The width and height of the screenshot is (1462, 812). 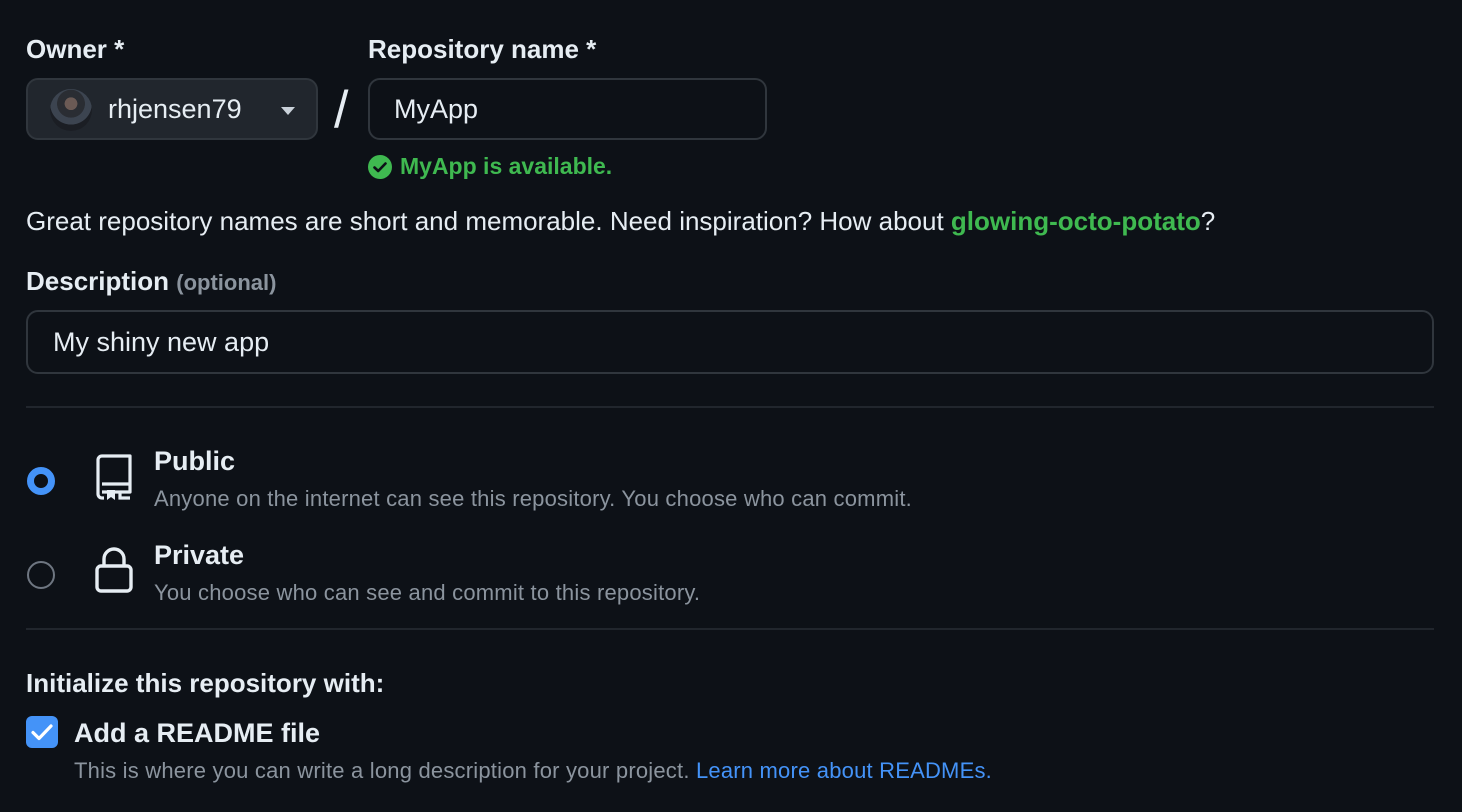 What do you see at coordinates (226, 282) in the screenshot?
I see `optional-tag: (optional)` at bounding box center [226, 282].